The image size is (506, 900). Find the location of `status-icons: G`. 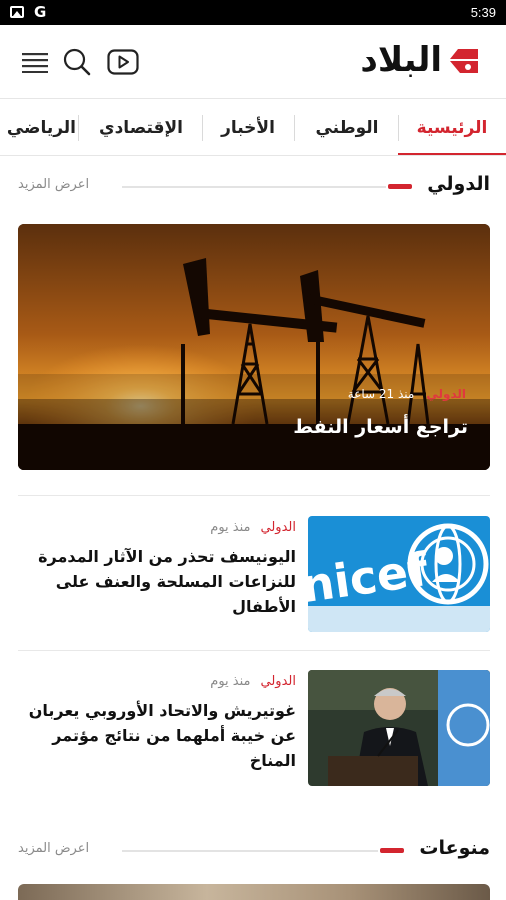

status-icons: G is located at coordinates (28, 12).